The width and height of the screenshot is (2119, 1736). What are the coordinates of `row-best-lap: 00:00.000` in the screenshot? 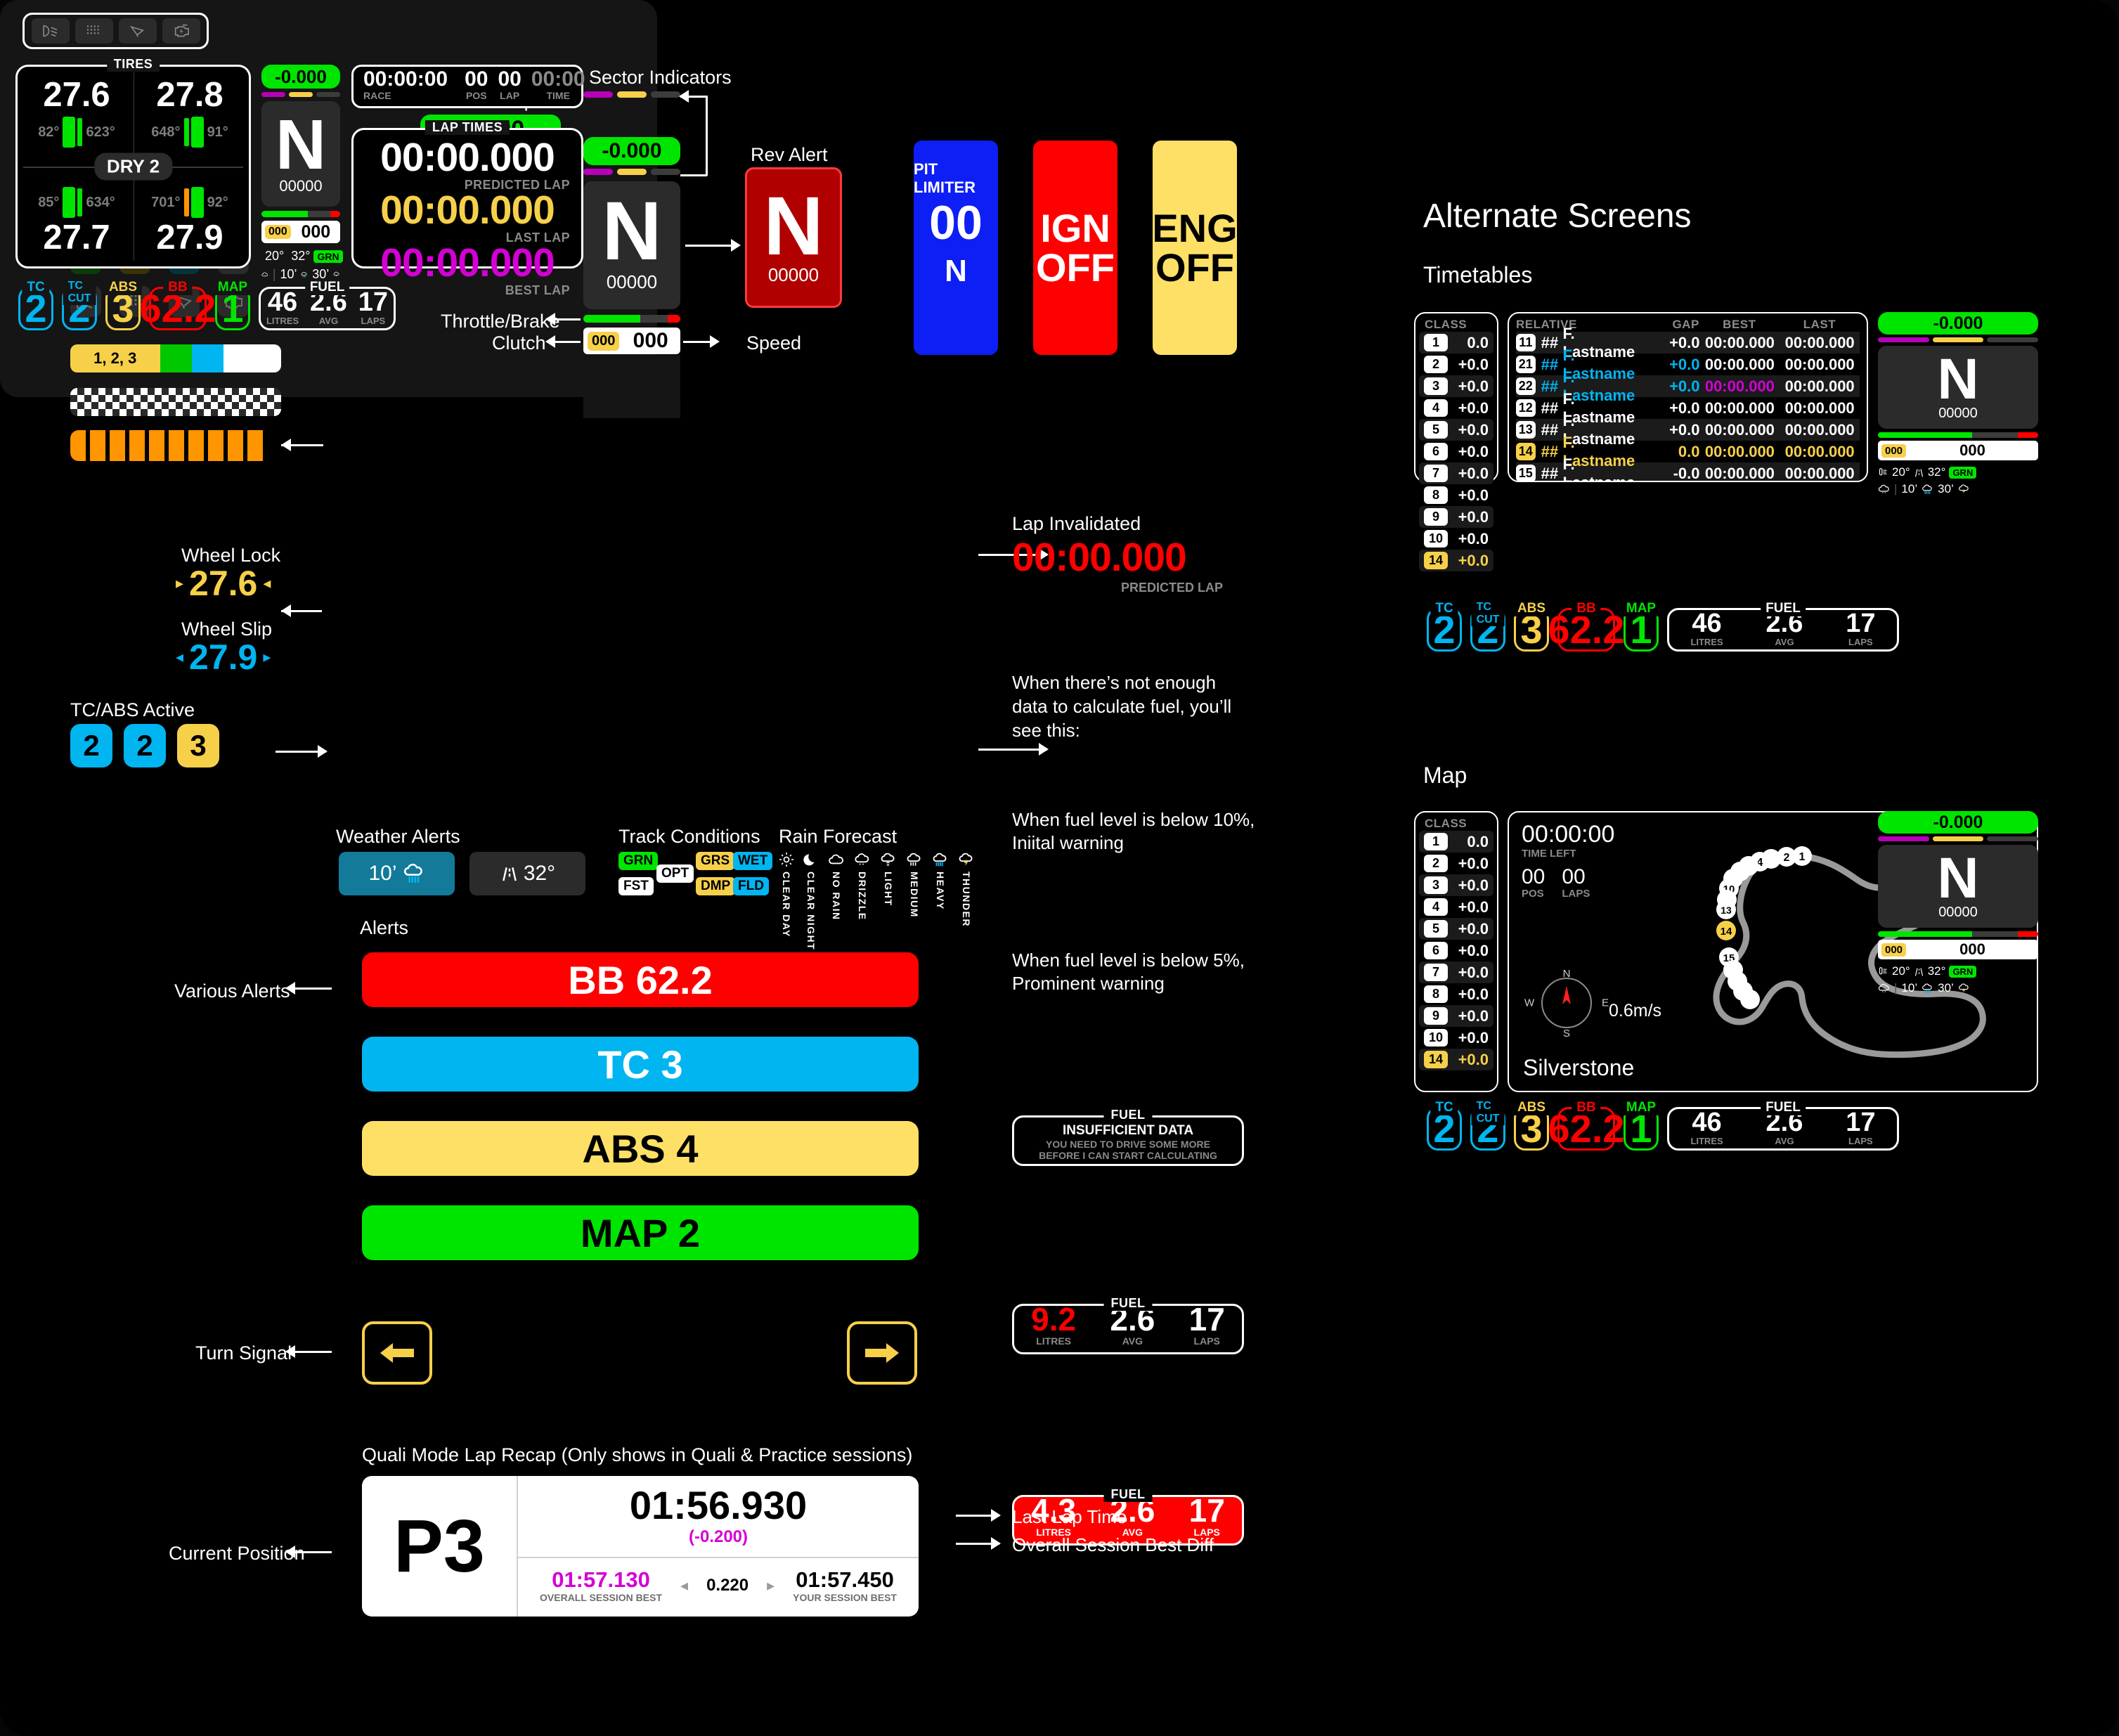 It's located at (1739, 408).